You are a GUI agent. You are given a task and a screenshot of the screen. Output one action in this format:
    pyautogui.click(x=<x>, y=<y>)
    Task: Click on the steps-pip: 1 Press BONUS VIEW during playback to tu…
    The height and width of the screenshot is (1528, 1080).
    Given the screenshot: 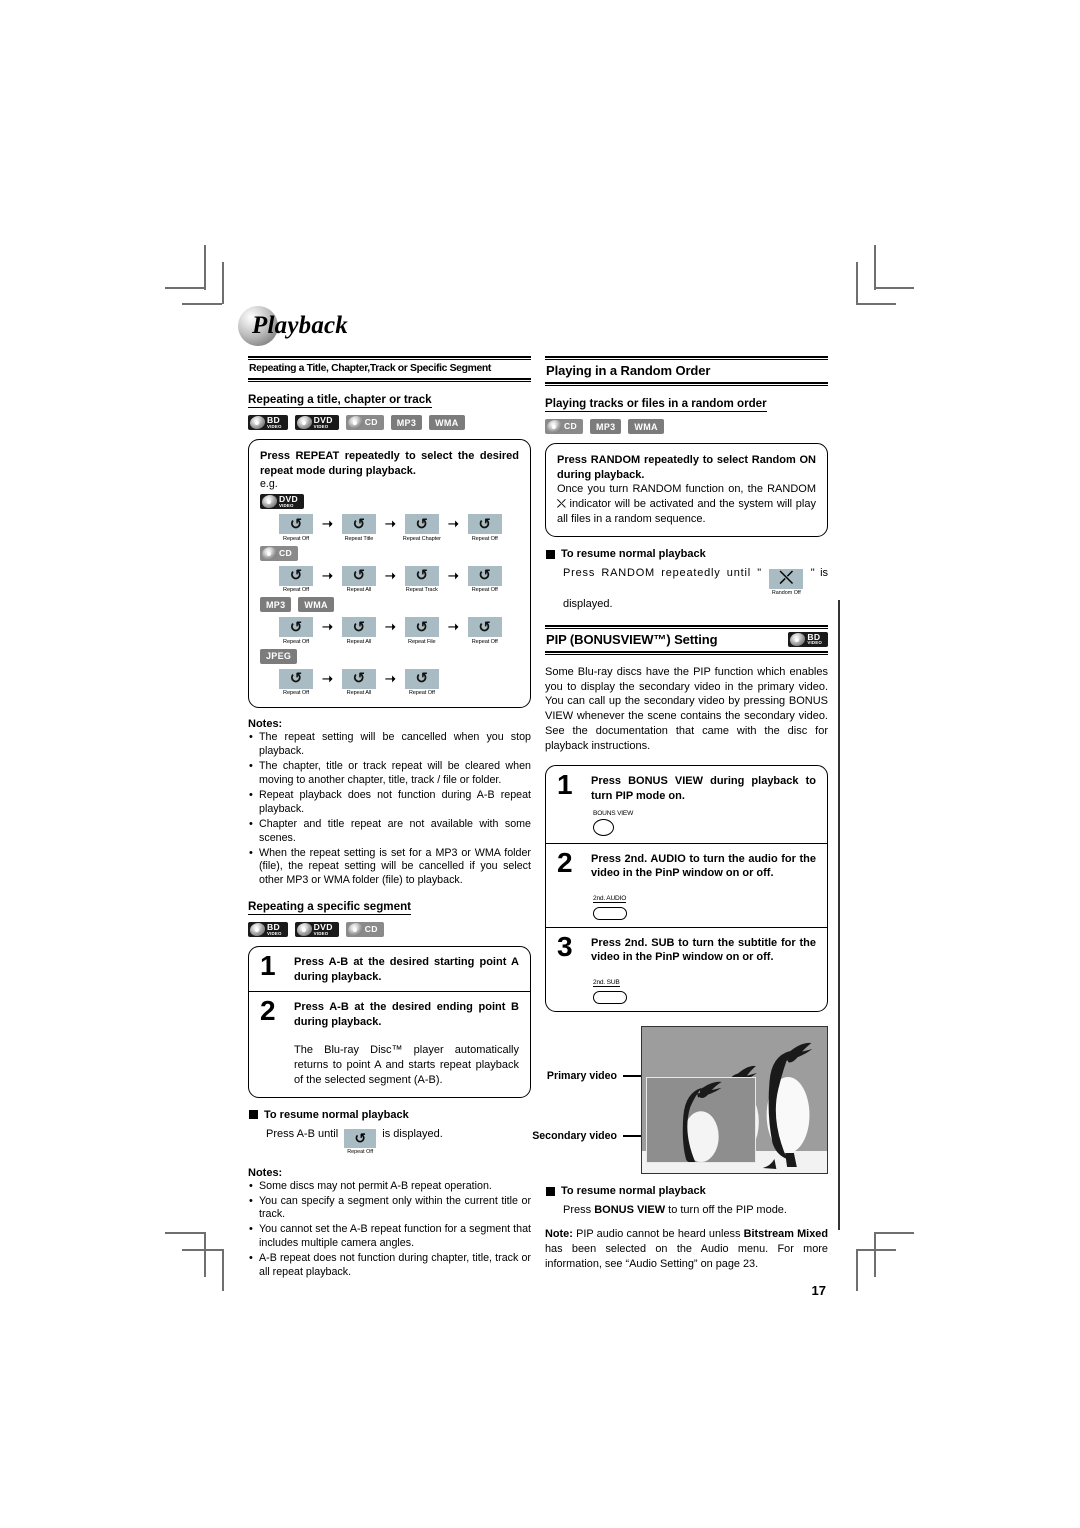 What is the action you would take?
    pyautogui.click(x=686, y=889)
    